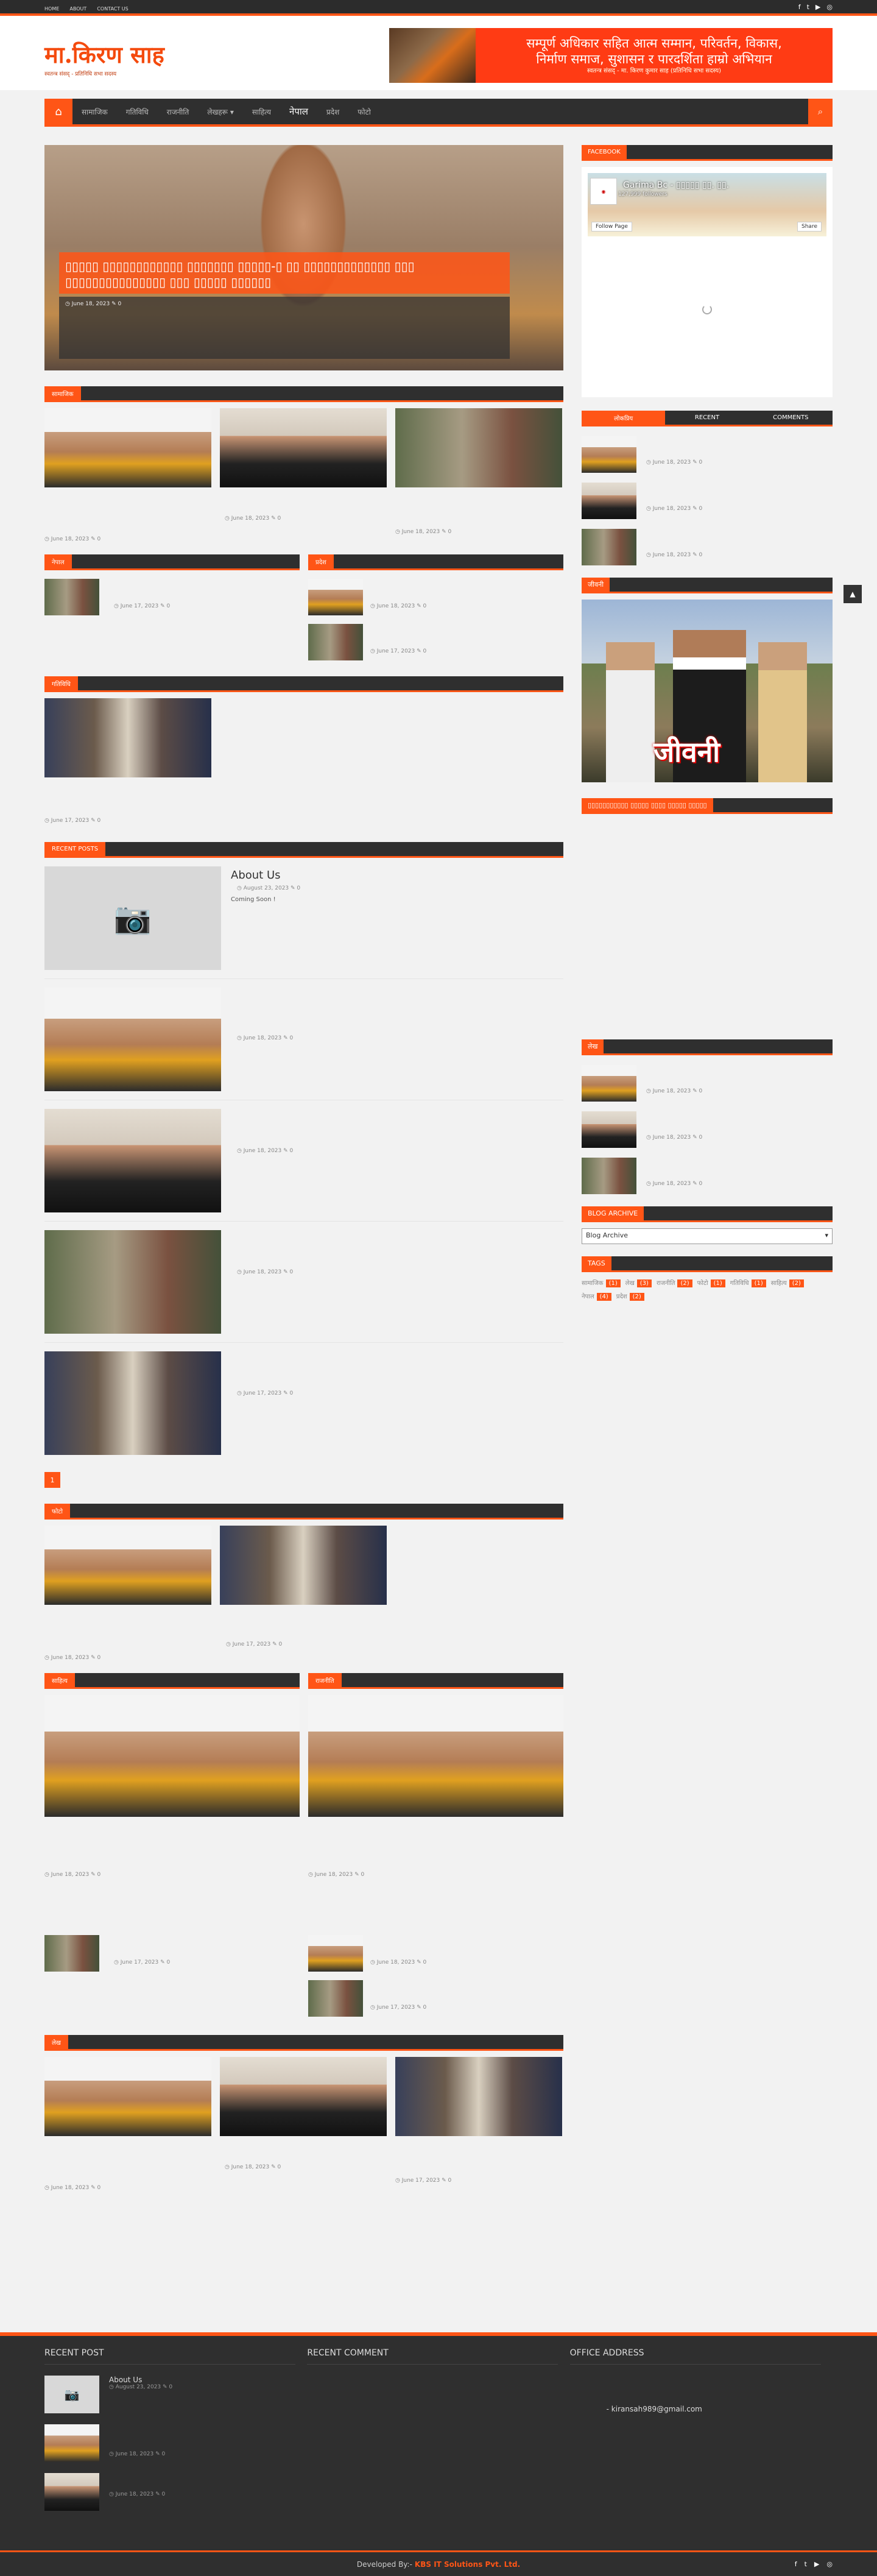 This screenshot has height=2576, width=877. What do you see at coordinates (748, 1282) in the screenshot?
I see `tag: गतिविधि (1)` at bounding box center [748, 1282].